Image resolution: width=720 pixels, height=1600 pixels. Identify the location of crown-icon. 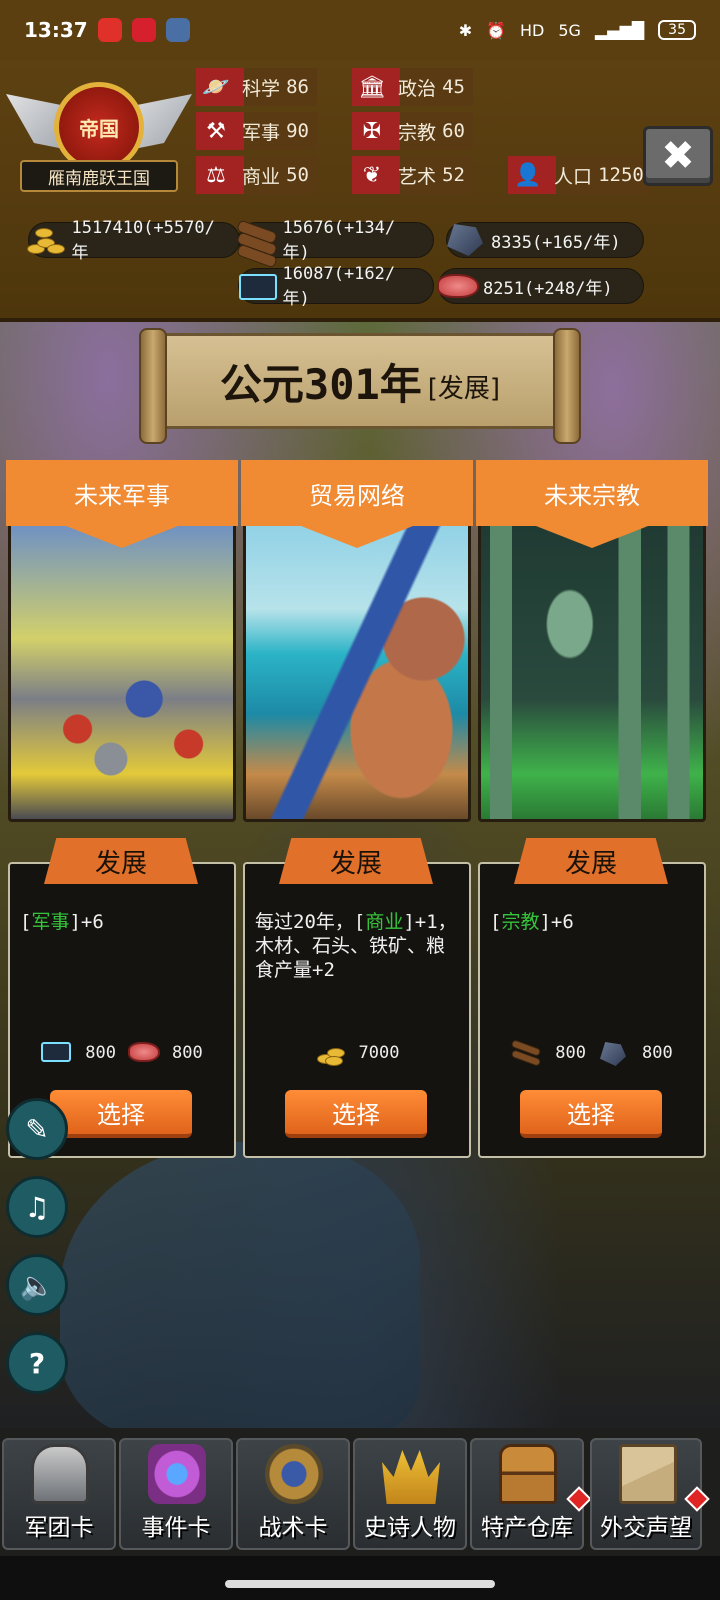
(411, 1477).